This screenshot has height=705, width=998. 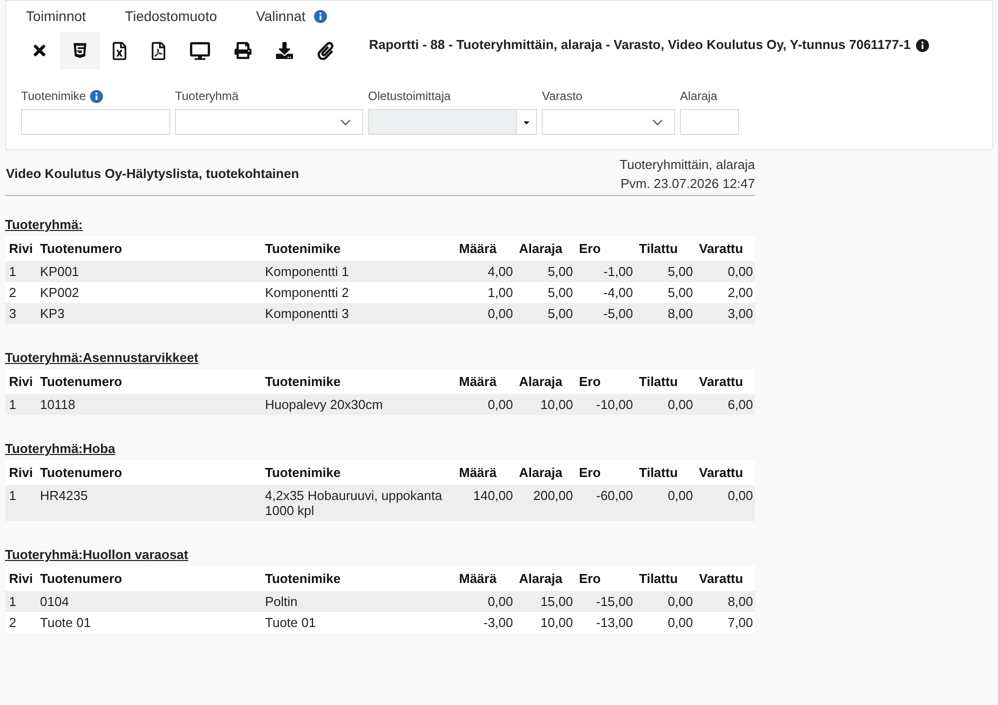 I want to click on spreadsheet-file-icon, so click(x=119, y=51).